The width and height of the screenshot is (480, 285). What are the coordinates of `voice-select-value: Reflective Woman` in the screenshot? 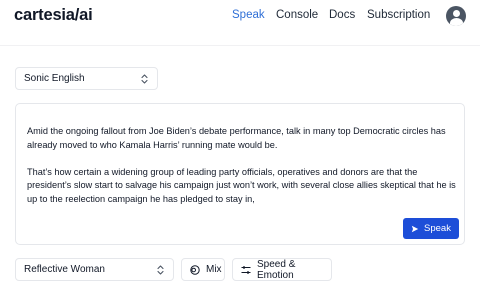 It's located at (64, 269).